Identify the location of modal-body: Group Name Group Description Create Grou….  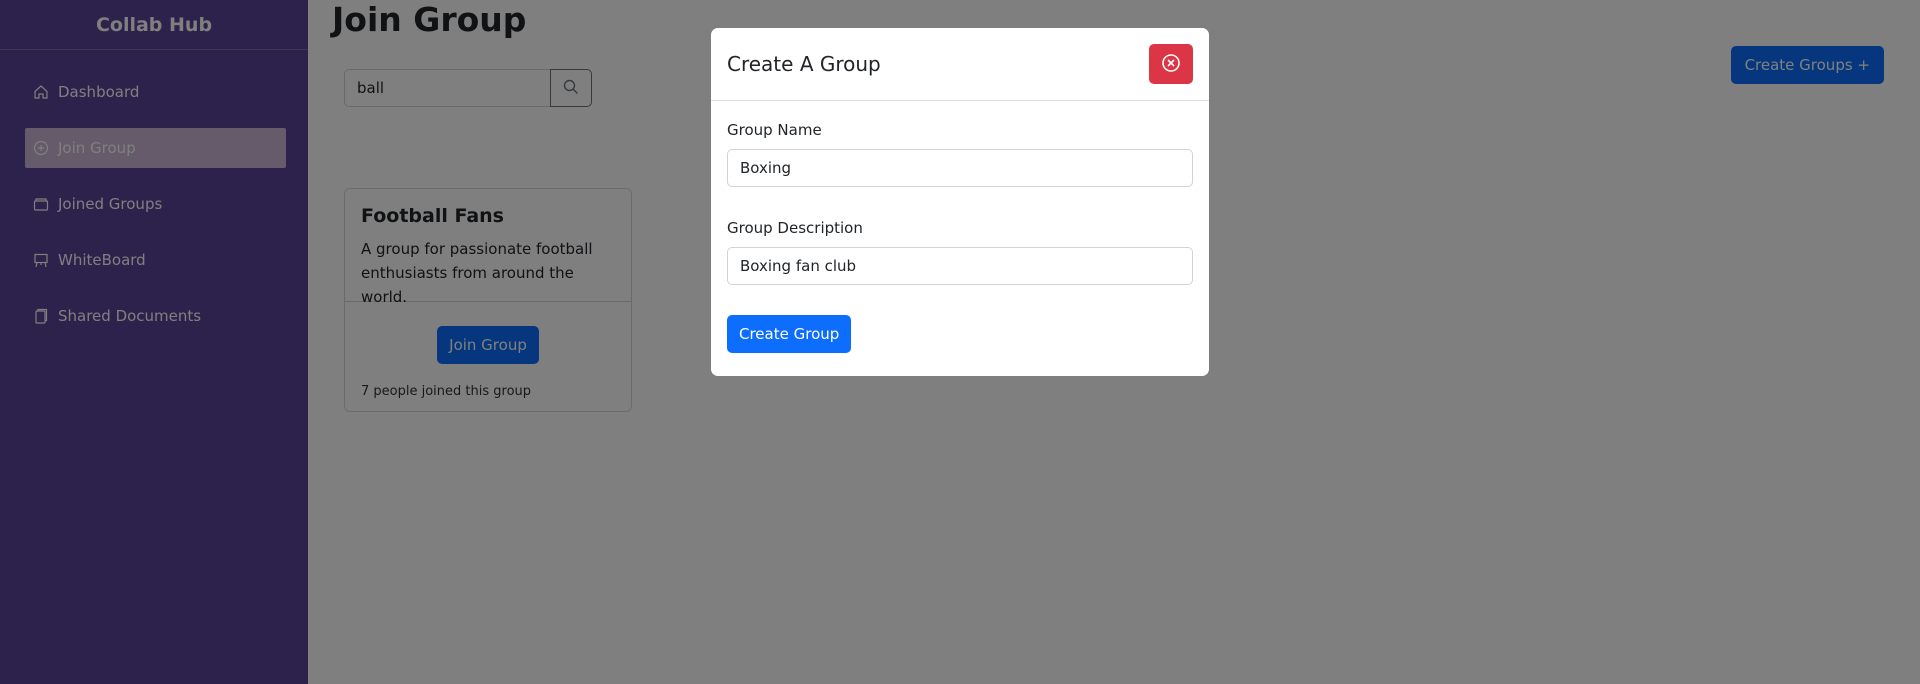
(960, 237).